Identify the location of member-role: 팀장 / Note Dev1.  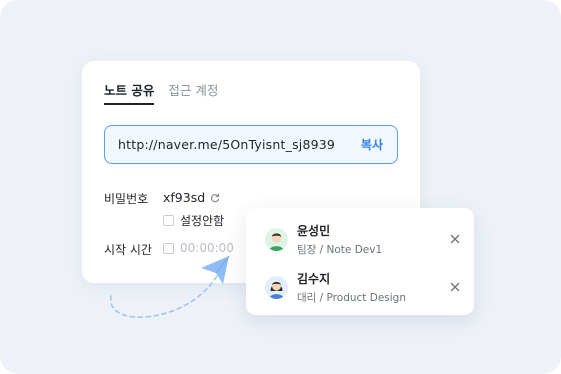
(340, 249).